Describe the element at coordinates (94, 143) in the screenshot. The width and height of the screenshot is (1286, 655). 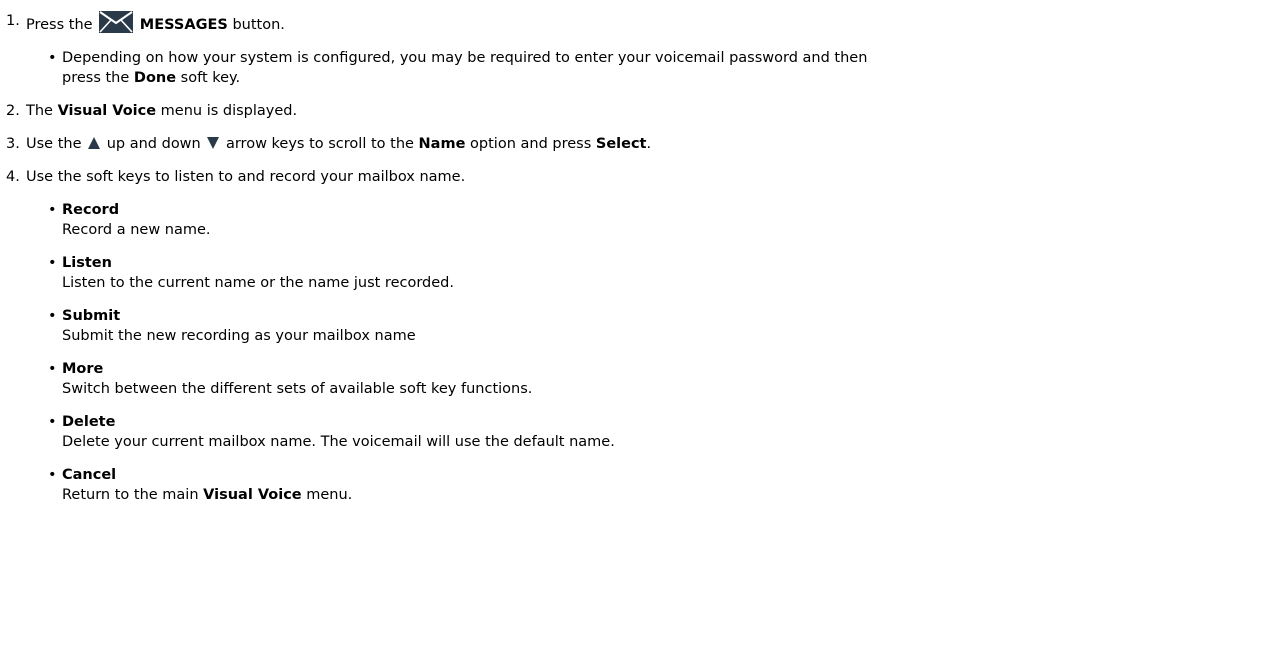
I see `up-arrow-icon` at that location.